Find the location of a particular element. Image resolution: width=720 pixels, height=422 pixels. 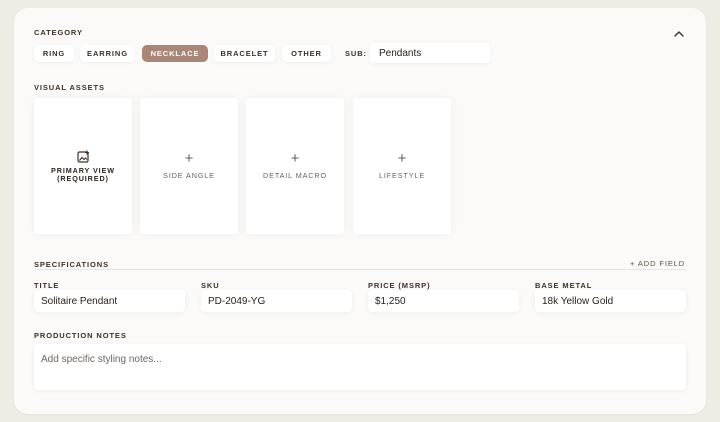

field-label-price: PRICE (MSRP) is located at coordinates (399, 285).